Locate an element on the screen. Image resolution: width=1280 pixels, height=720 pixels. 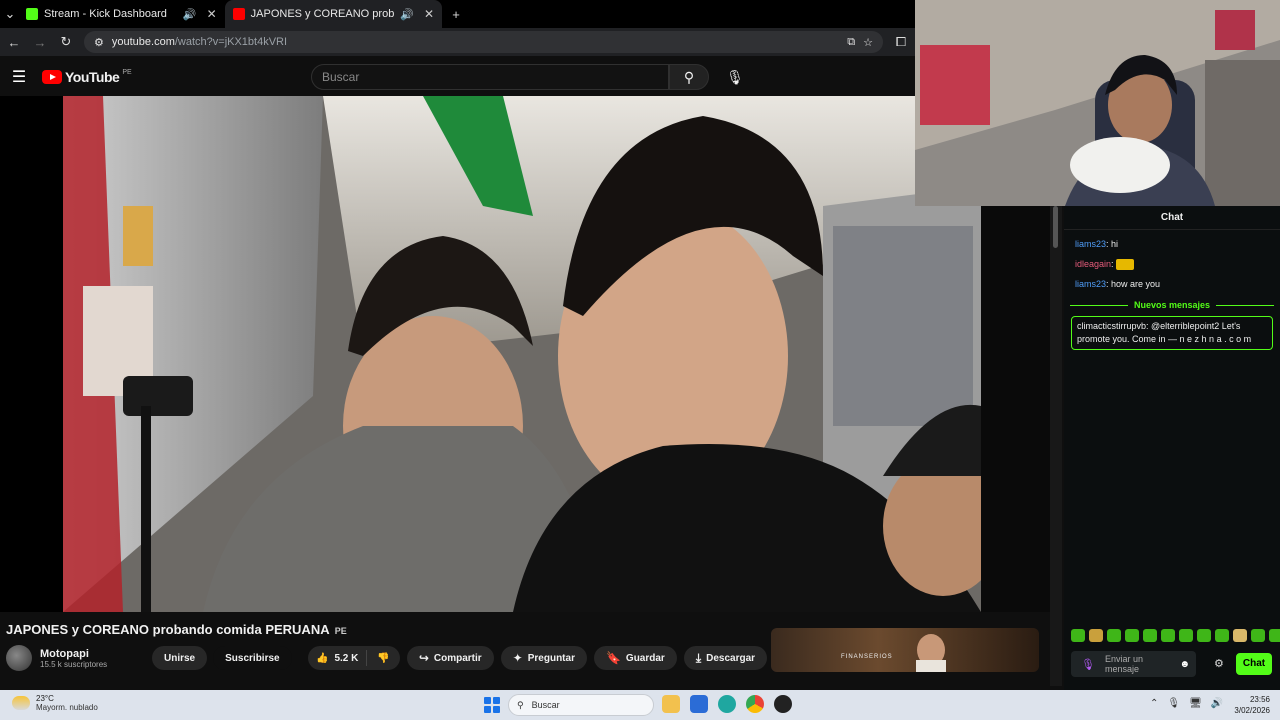
weather-condition: Mayorm. nublado is located at coordinates (67, 707).